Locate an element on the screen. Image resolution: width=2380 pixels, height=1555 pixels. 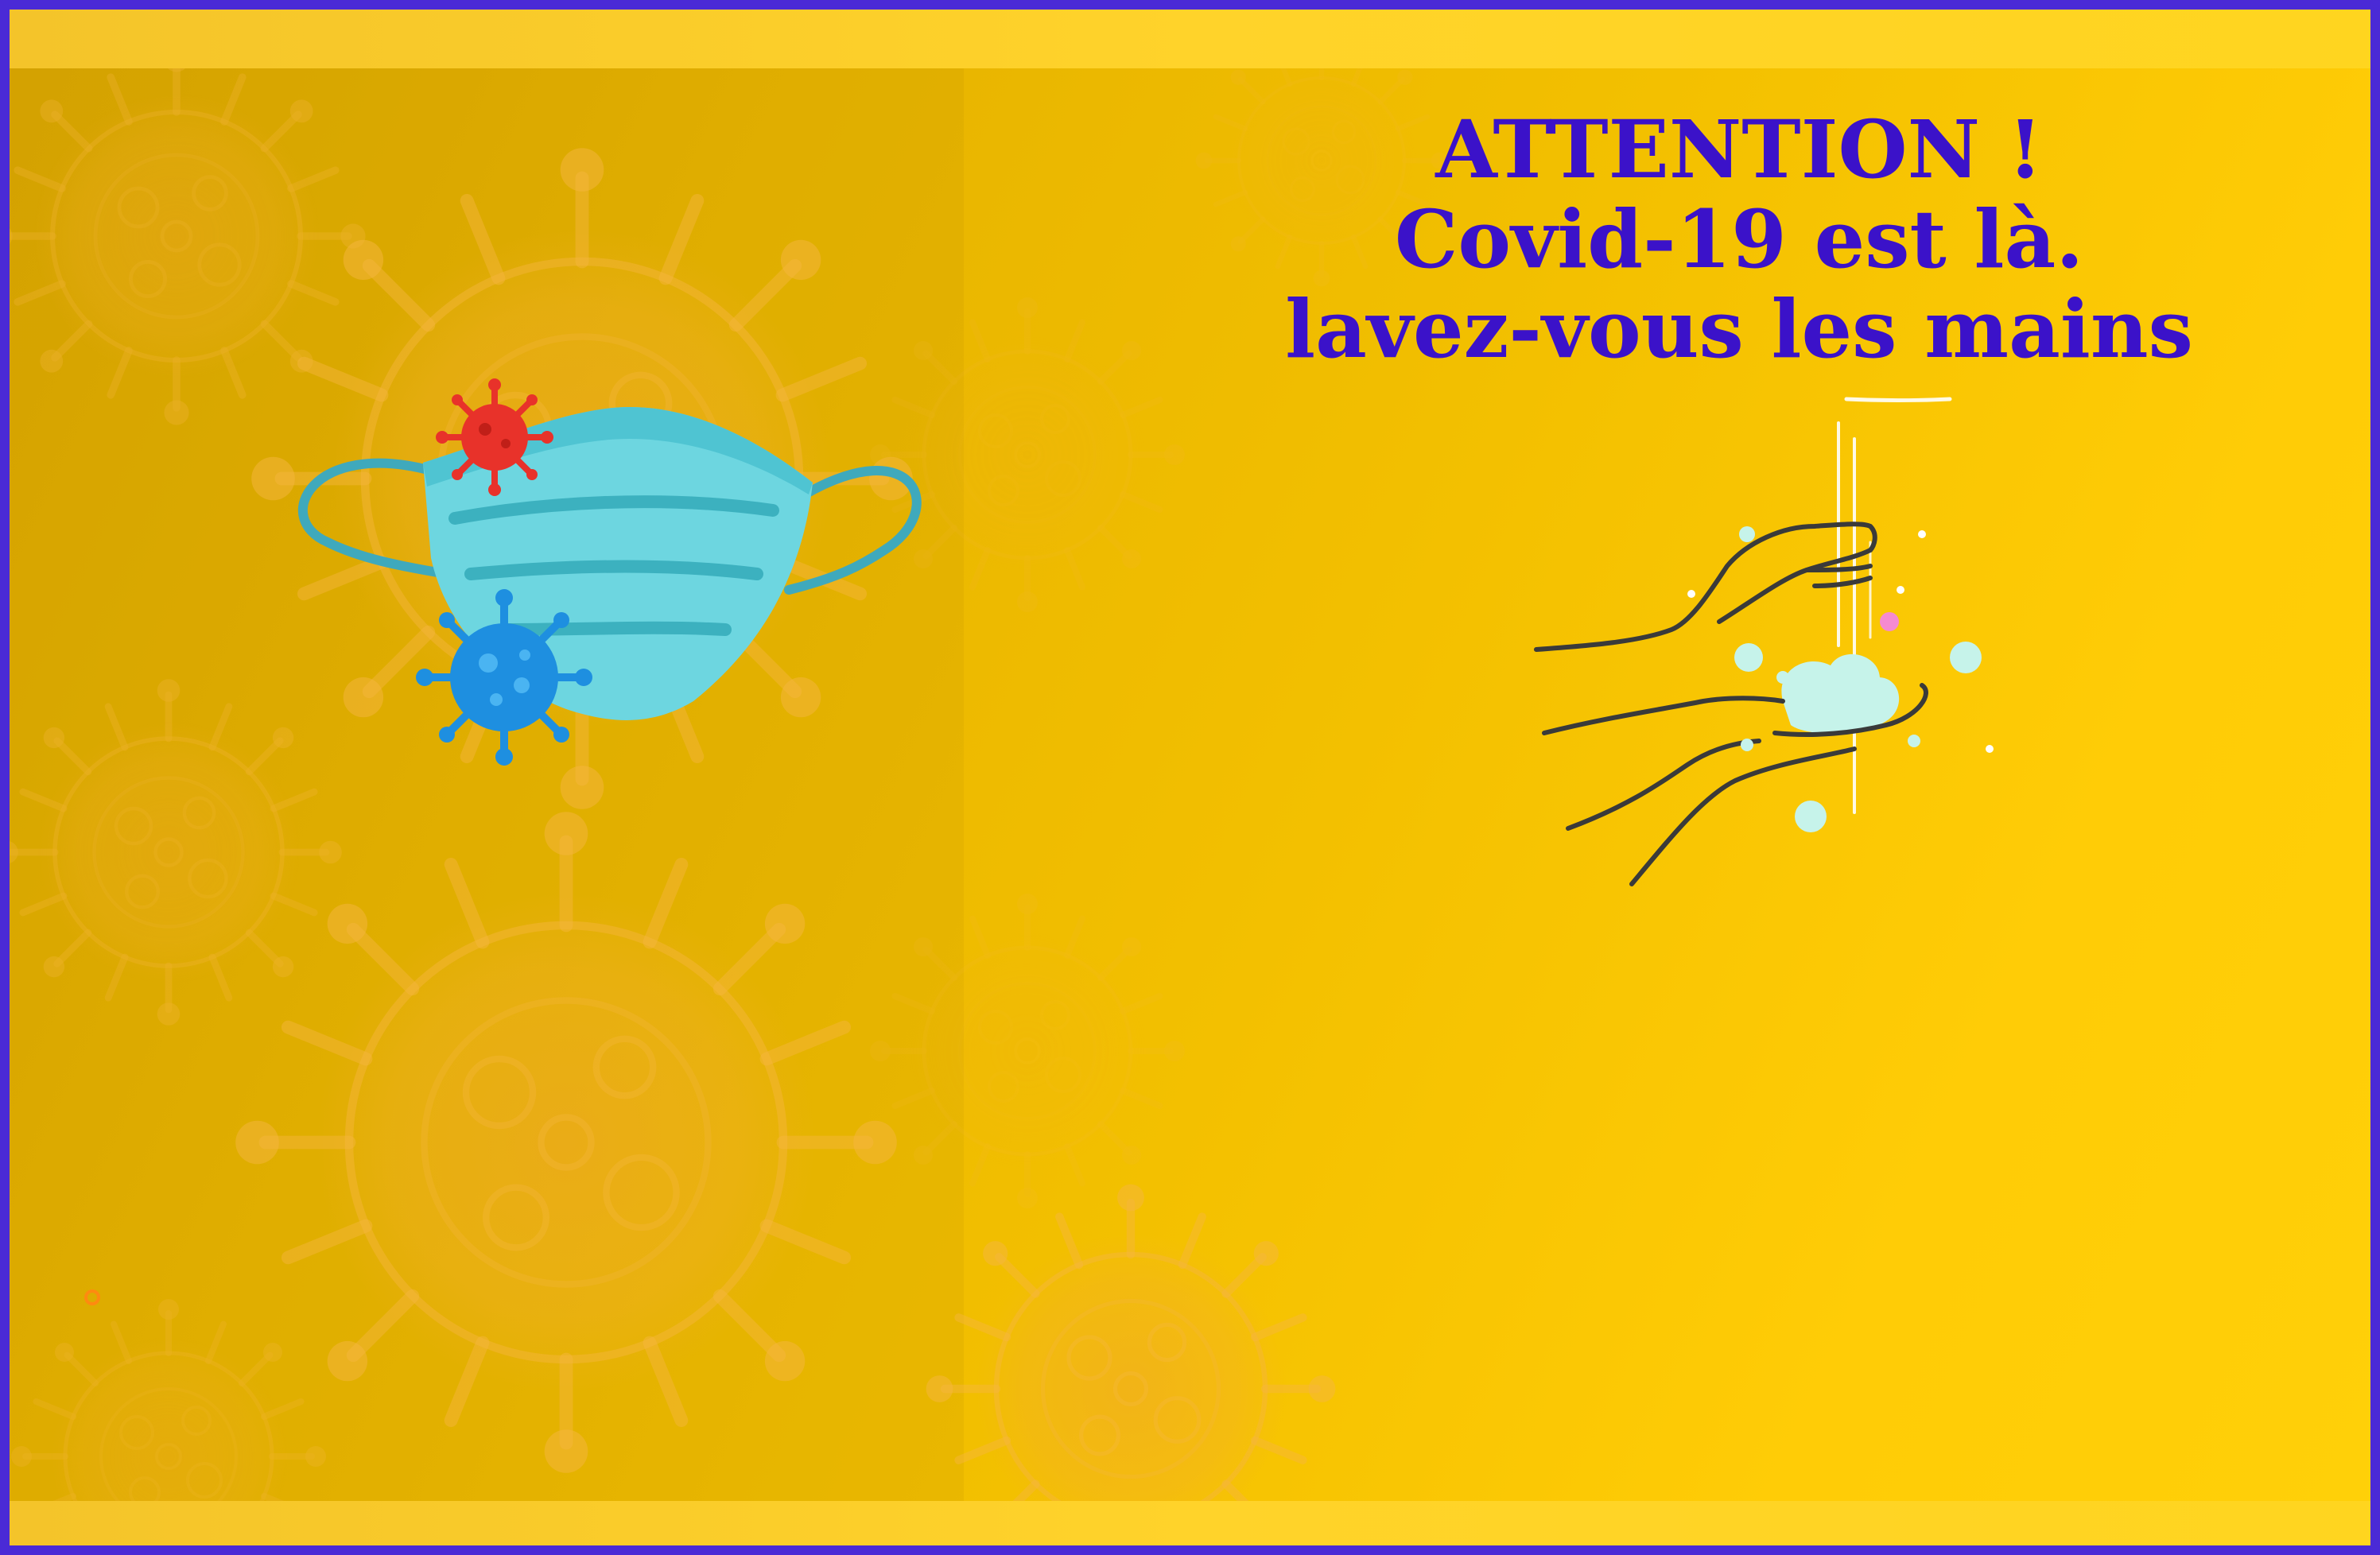
face-mask-icon is located at coordinates (609, 572).